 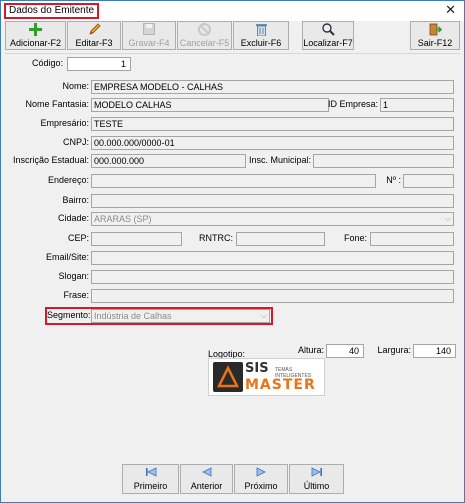 I want to click on segmento-label: Segmento:, so click(x=69, y=315).